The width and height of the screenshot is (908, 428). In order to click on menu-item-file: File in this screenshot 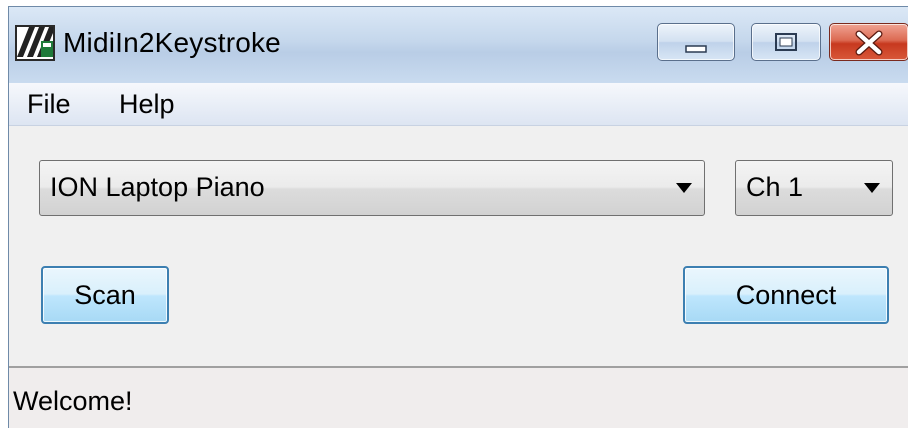, I will do `click(49, 104)`.